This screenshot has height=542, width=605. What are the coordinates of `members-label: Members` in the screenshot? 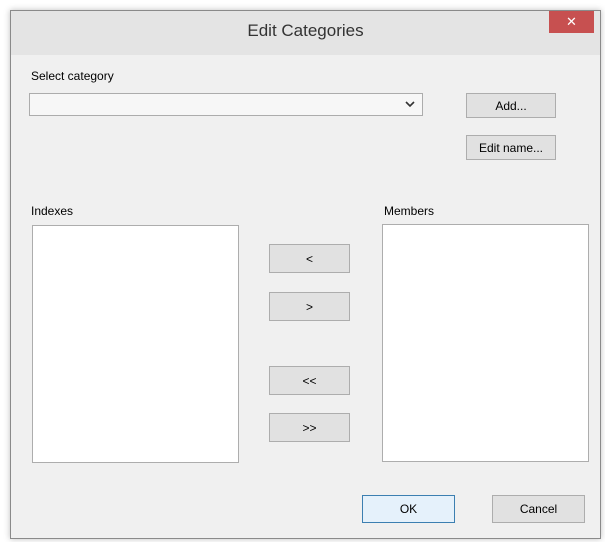 It's located at (409, 211).